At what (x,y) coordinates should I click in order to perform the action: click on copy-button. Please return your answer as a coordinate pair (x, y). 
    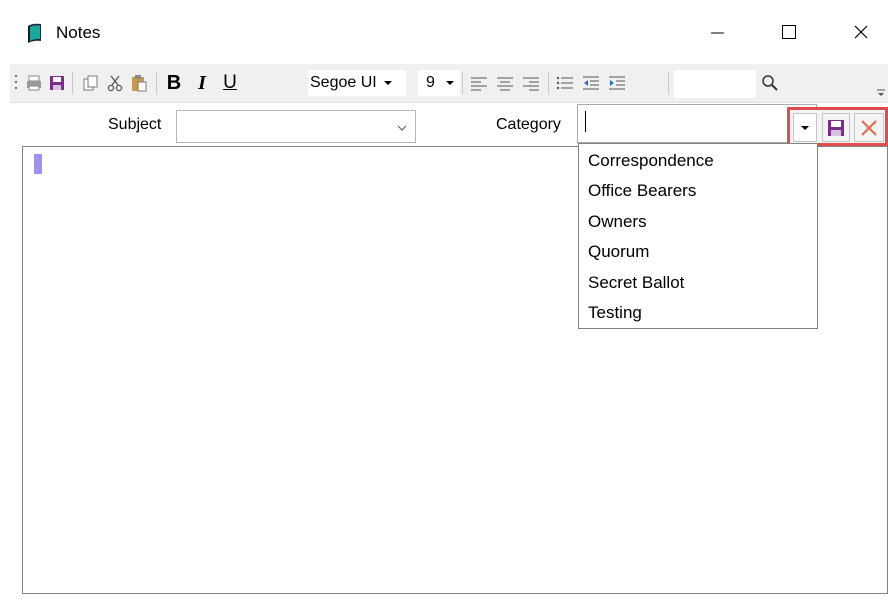
    Looking at the image, I should click on (91, 83).